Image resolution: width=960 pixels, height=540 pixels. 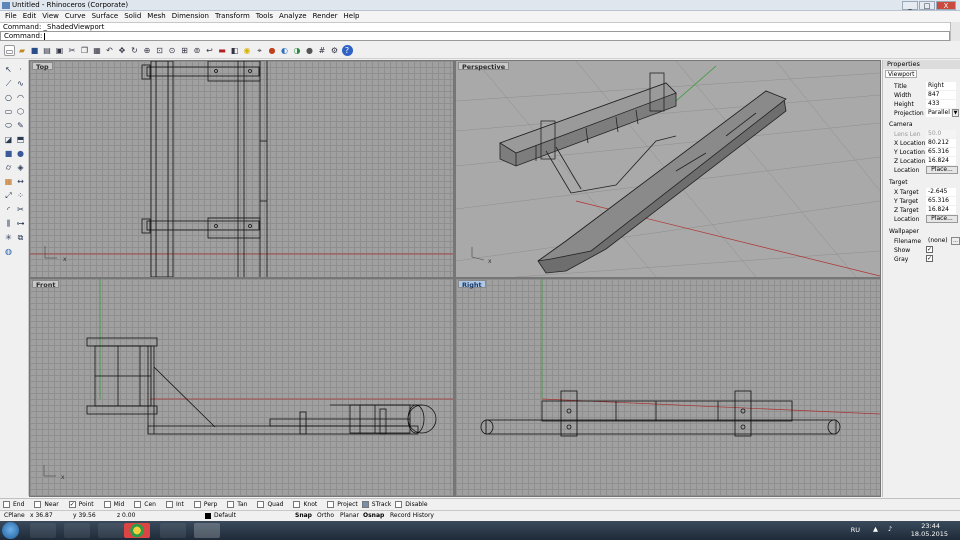 What do you see at coordinates (75, 16) in the screenshot?
I see `menu-curve: Curve` at bounding box center [75, 16].